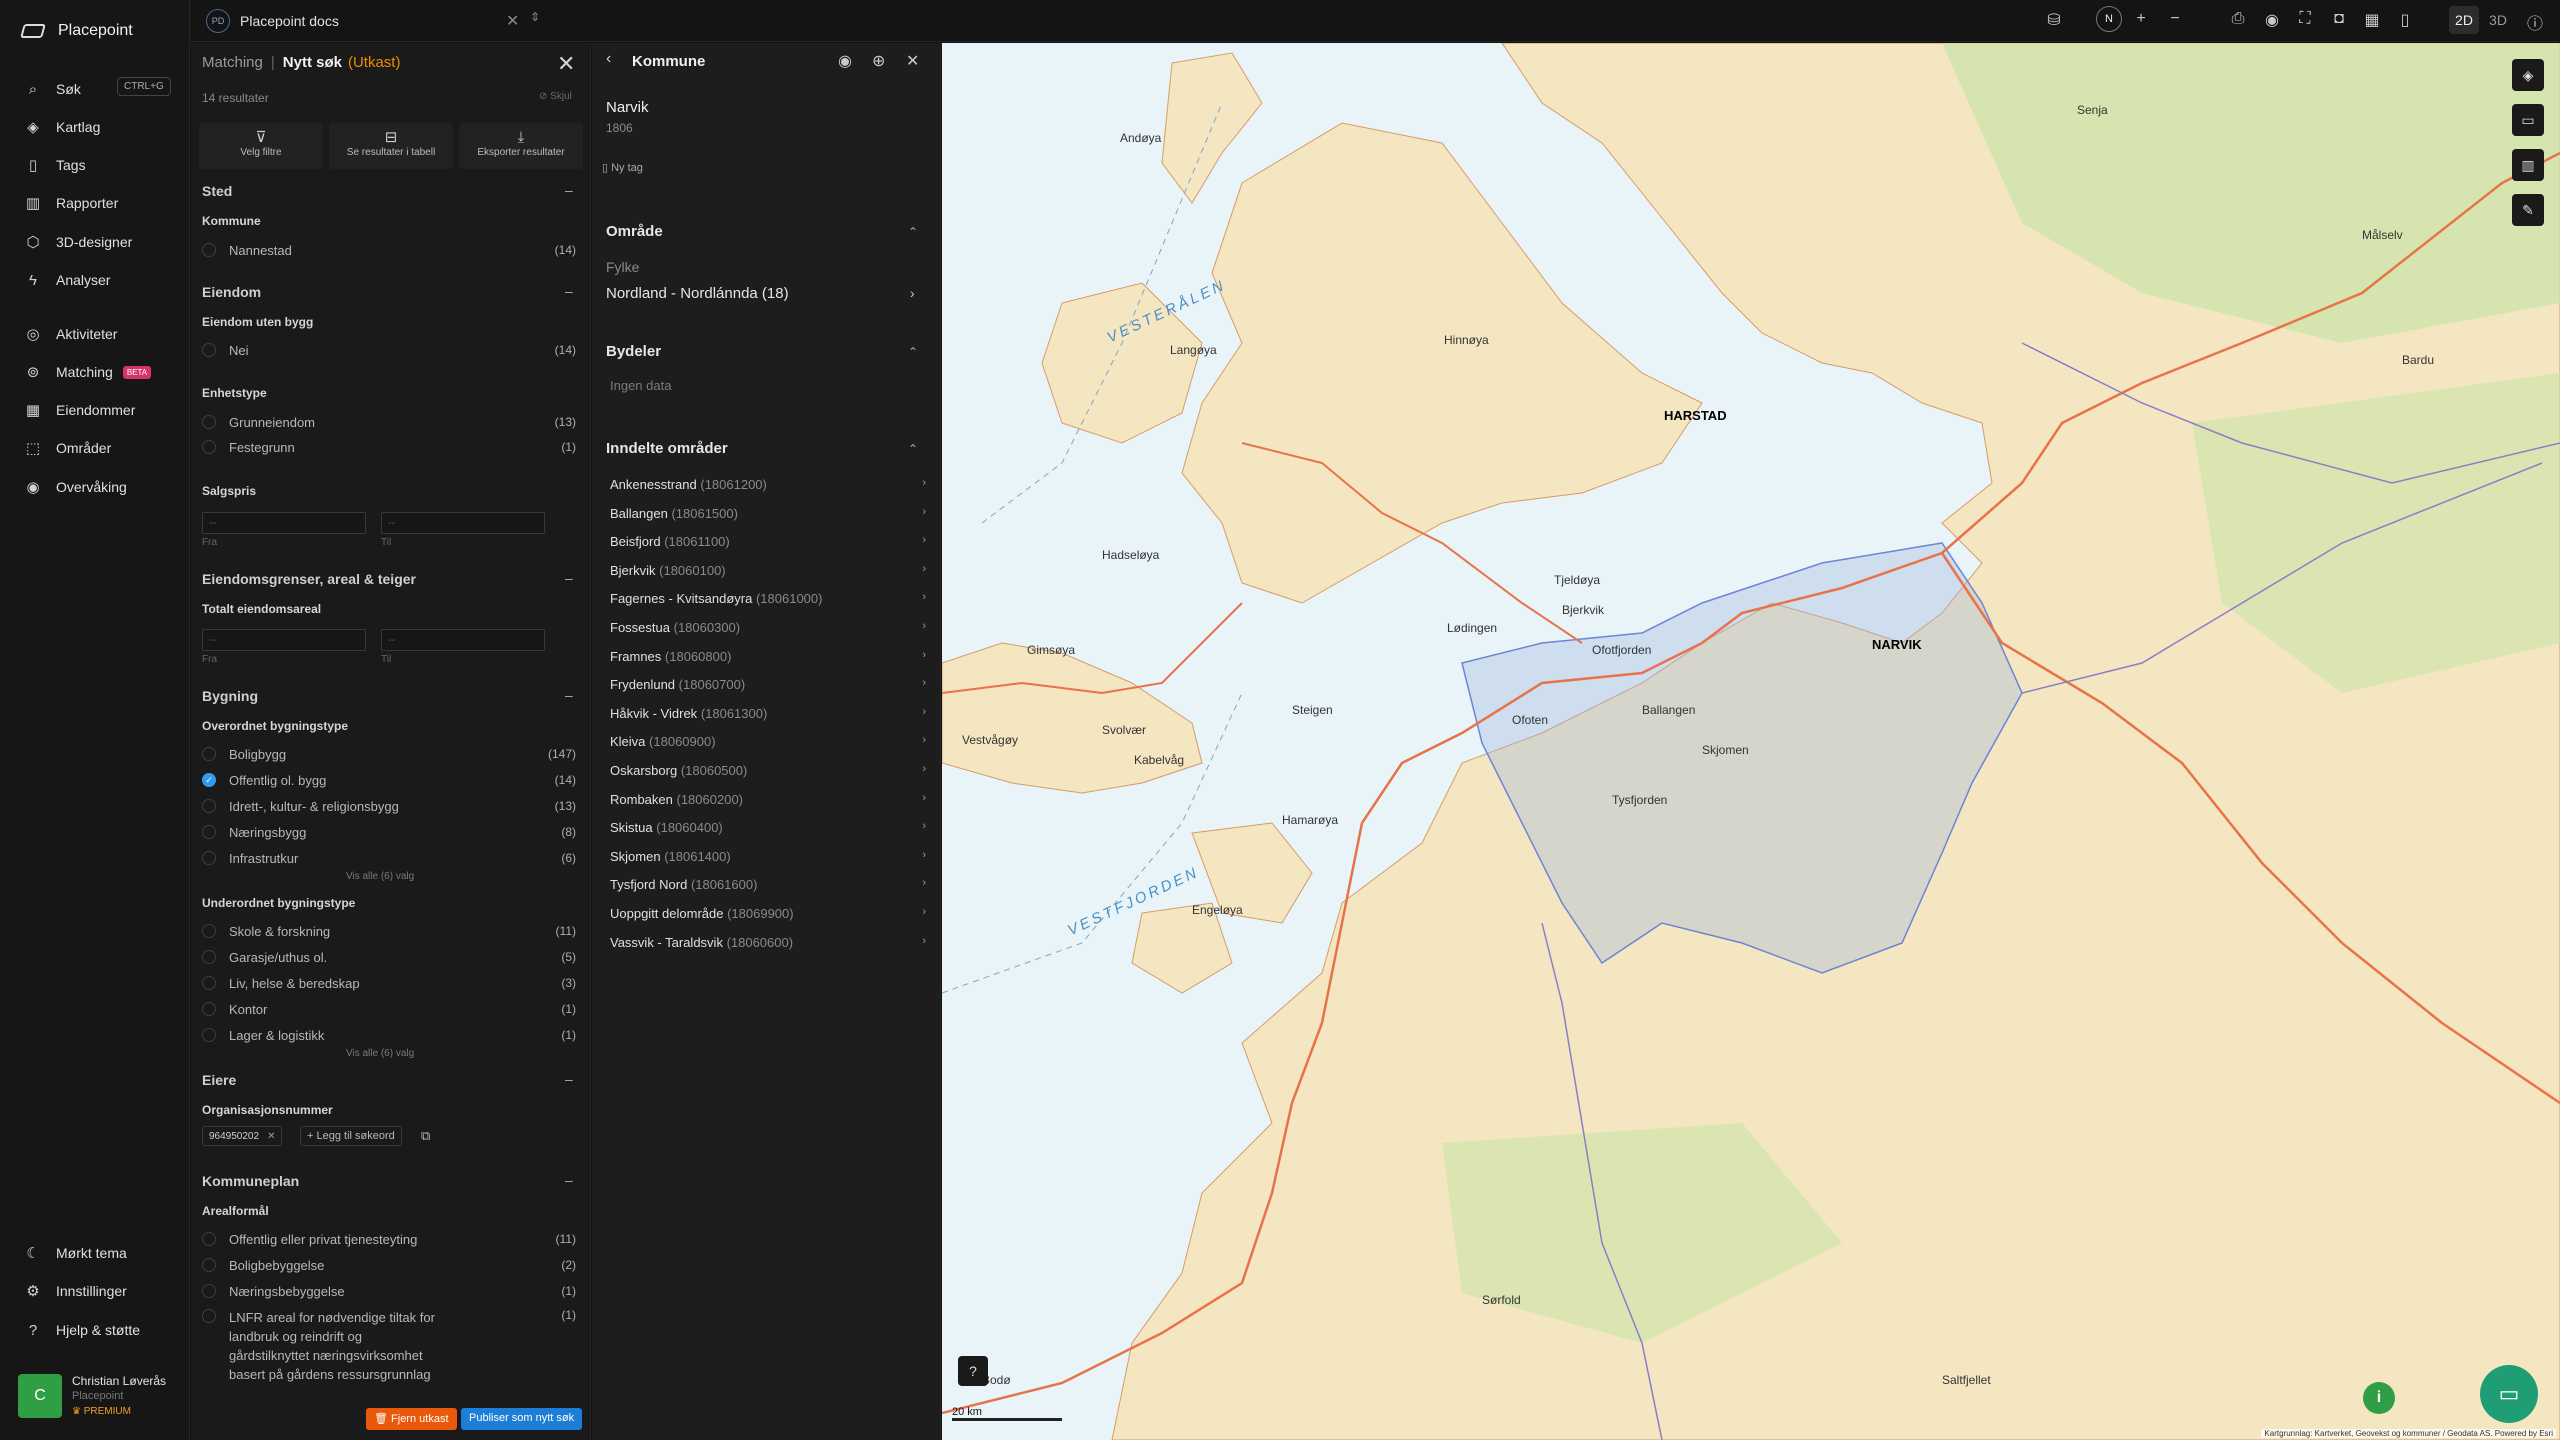 The image size is (2560, 1440). What do you see at coordinates (2238, 19) in the screenshot?
I see `print-icon: ⎙` at bounding box center [2238, 19].